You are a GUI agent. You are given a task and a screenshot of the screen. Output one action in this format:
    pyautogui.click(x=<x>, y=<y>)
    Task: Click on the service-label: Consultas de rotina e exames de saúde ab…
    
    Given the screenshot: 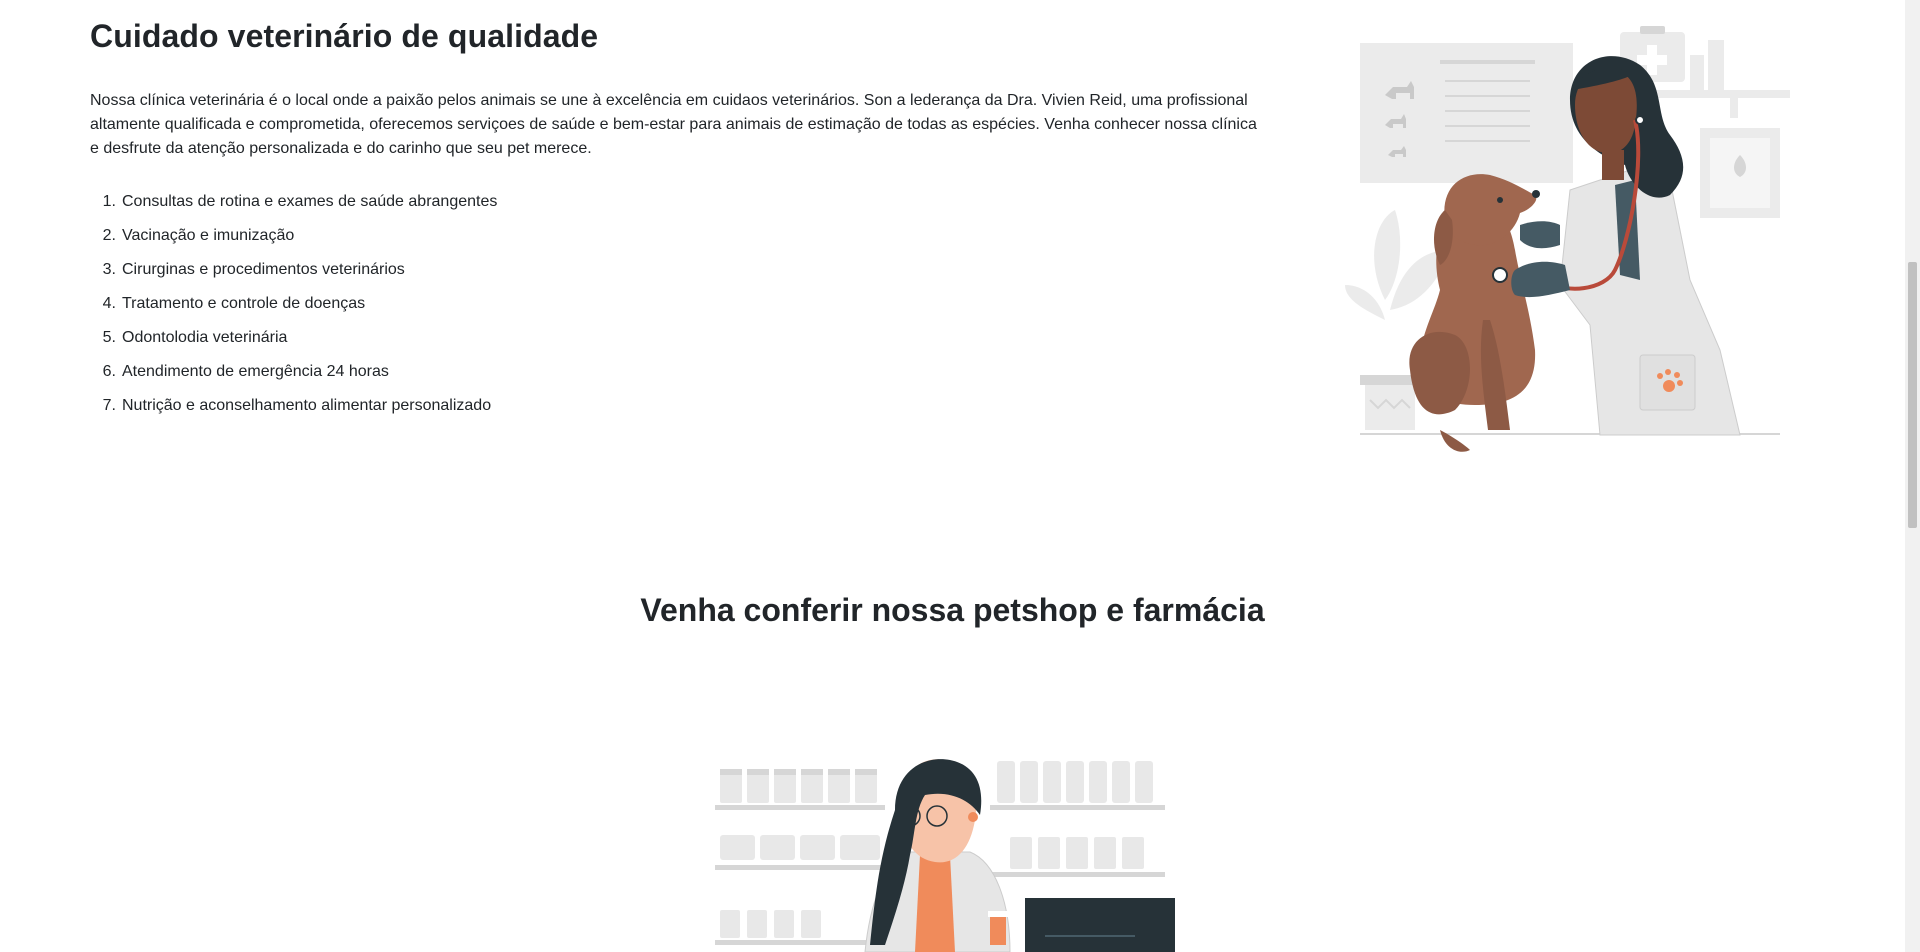 What is the action you would take?
    pyautogui.click(x=310, y=201)
    